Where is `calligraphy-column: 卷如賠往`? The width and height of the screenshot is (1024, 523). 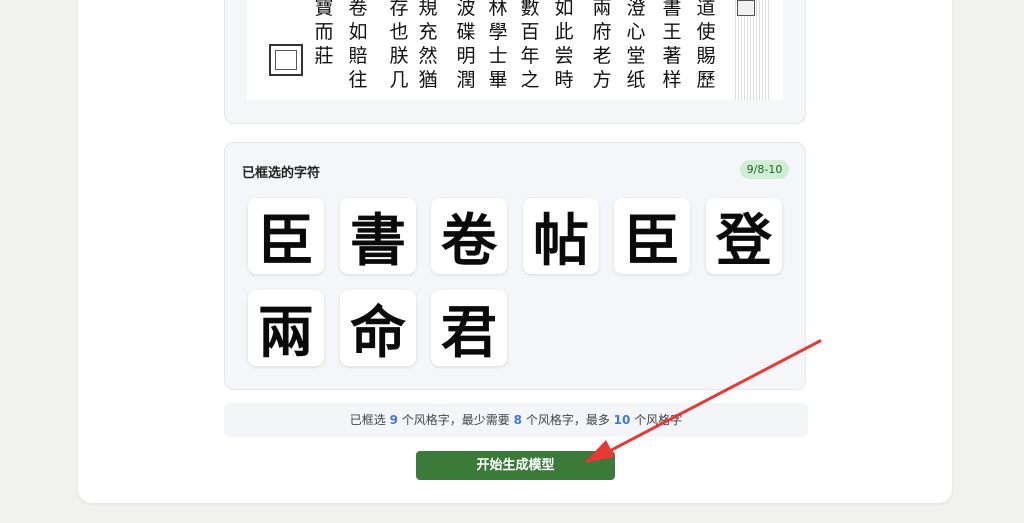 calligraphy-column: 卷如賠往 is located at coordinates (358, 45).